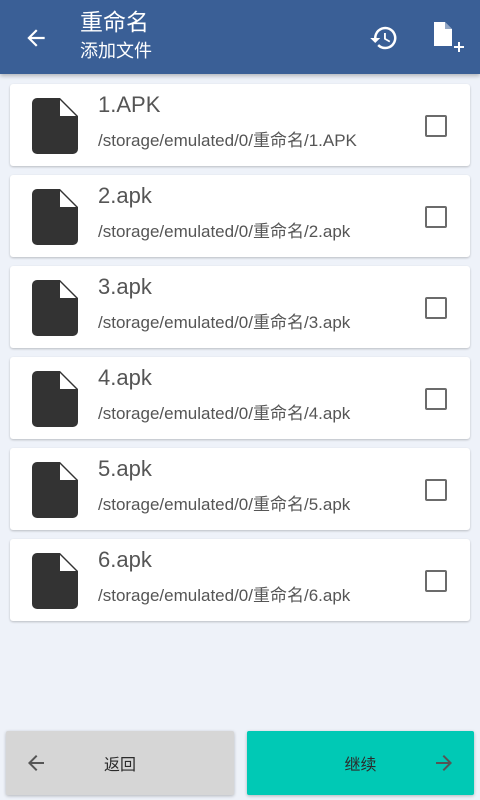 The image size is (480, 800). I want to click on file-list-item: 3.apk /storage/emulated/0/重命名/3.apk, so click(240, 307).